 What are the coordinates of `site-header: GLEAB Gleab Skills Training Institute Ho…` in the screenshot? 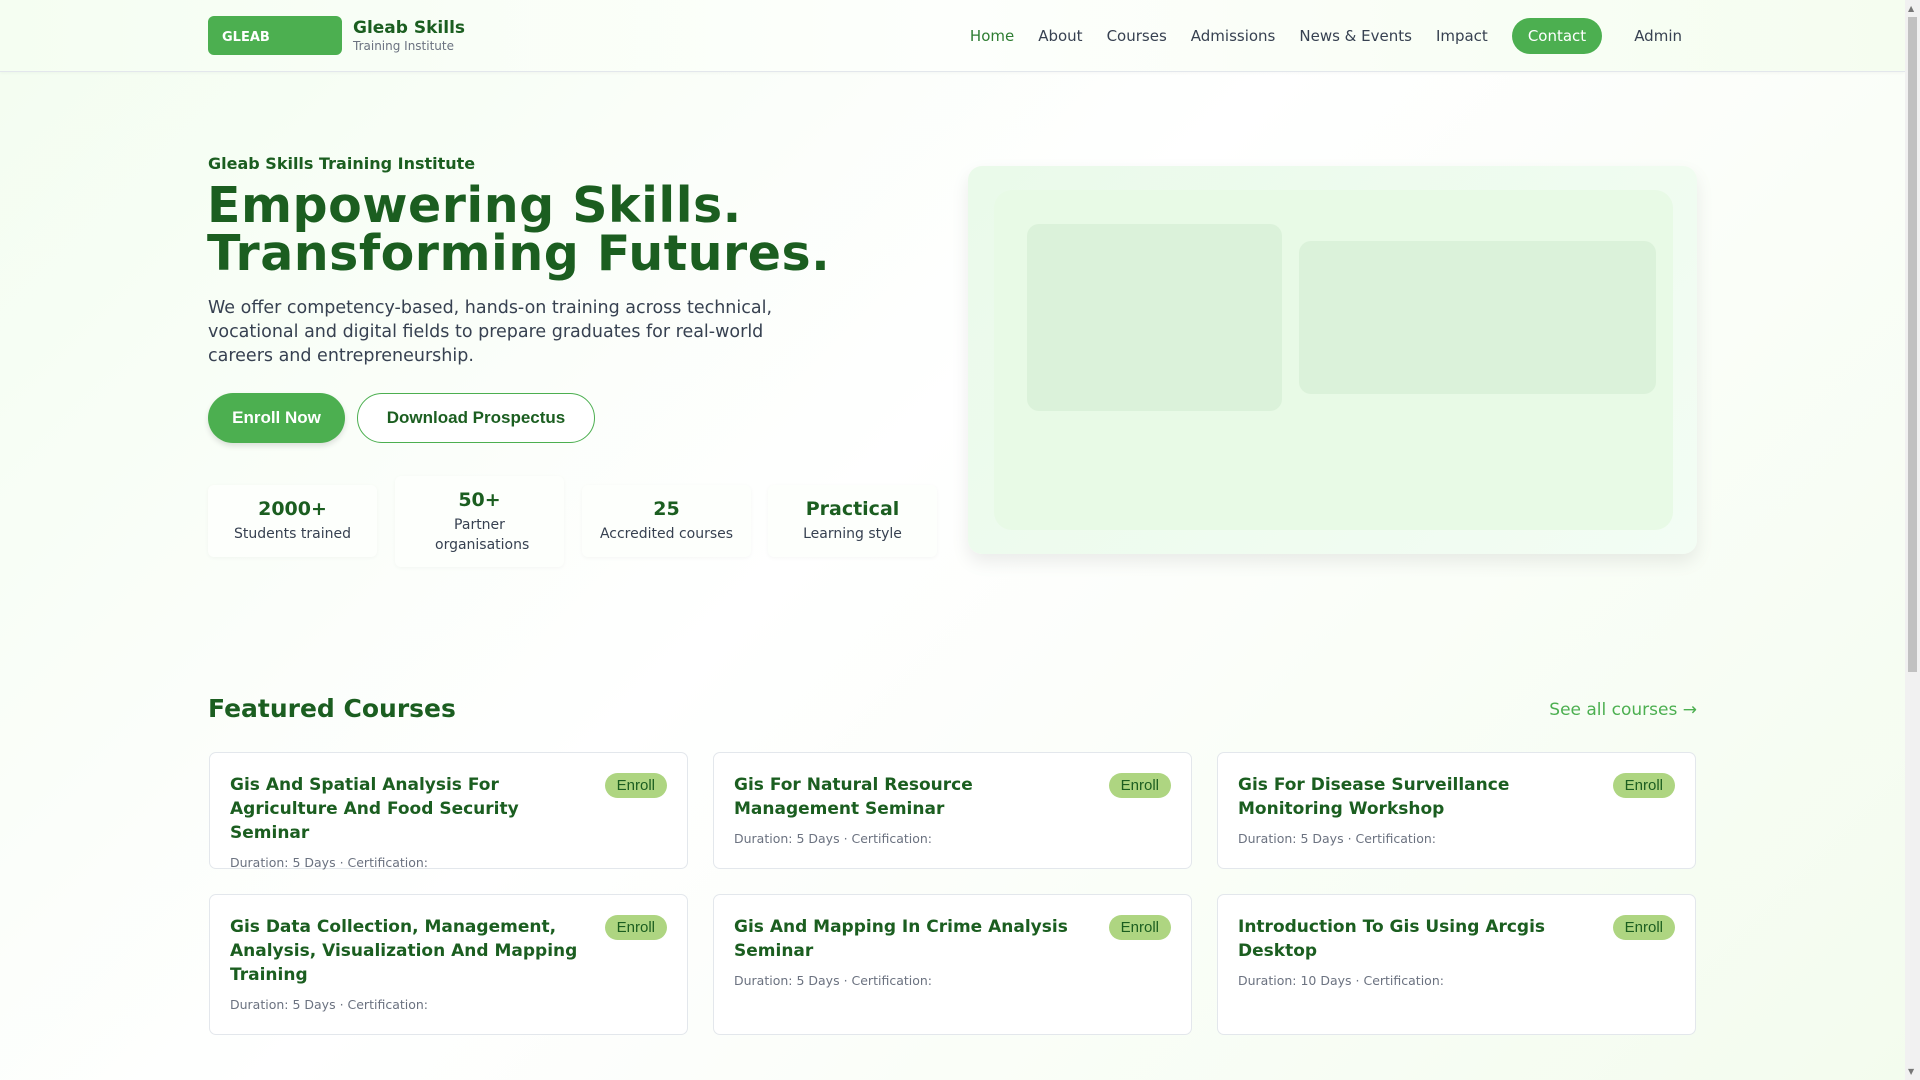 It's located at (952, 36).